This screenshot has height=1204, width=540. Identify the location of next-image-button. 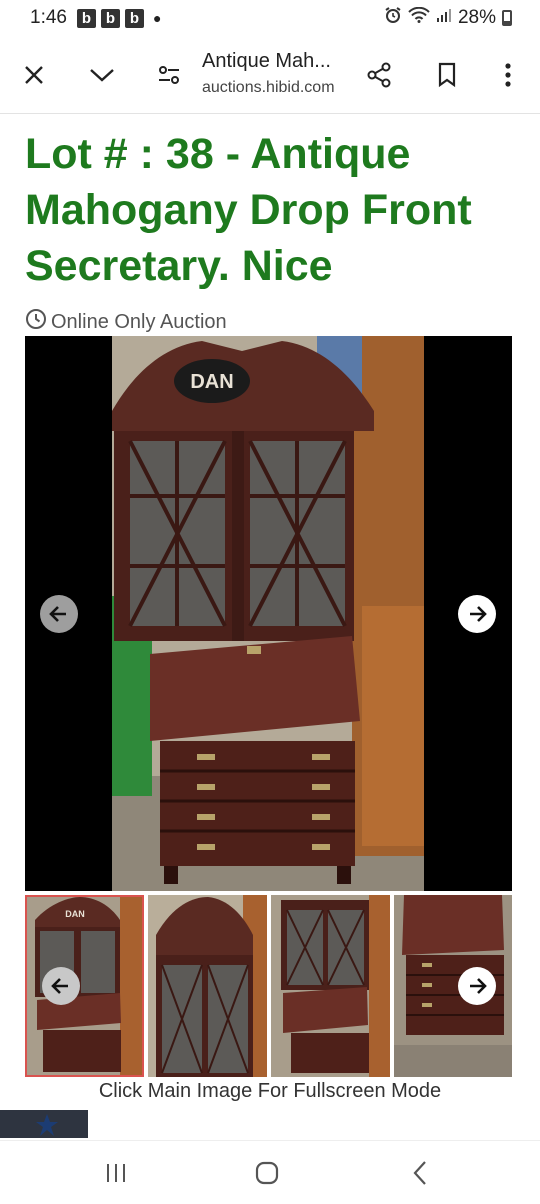
(477, 614).